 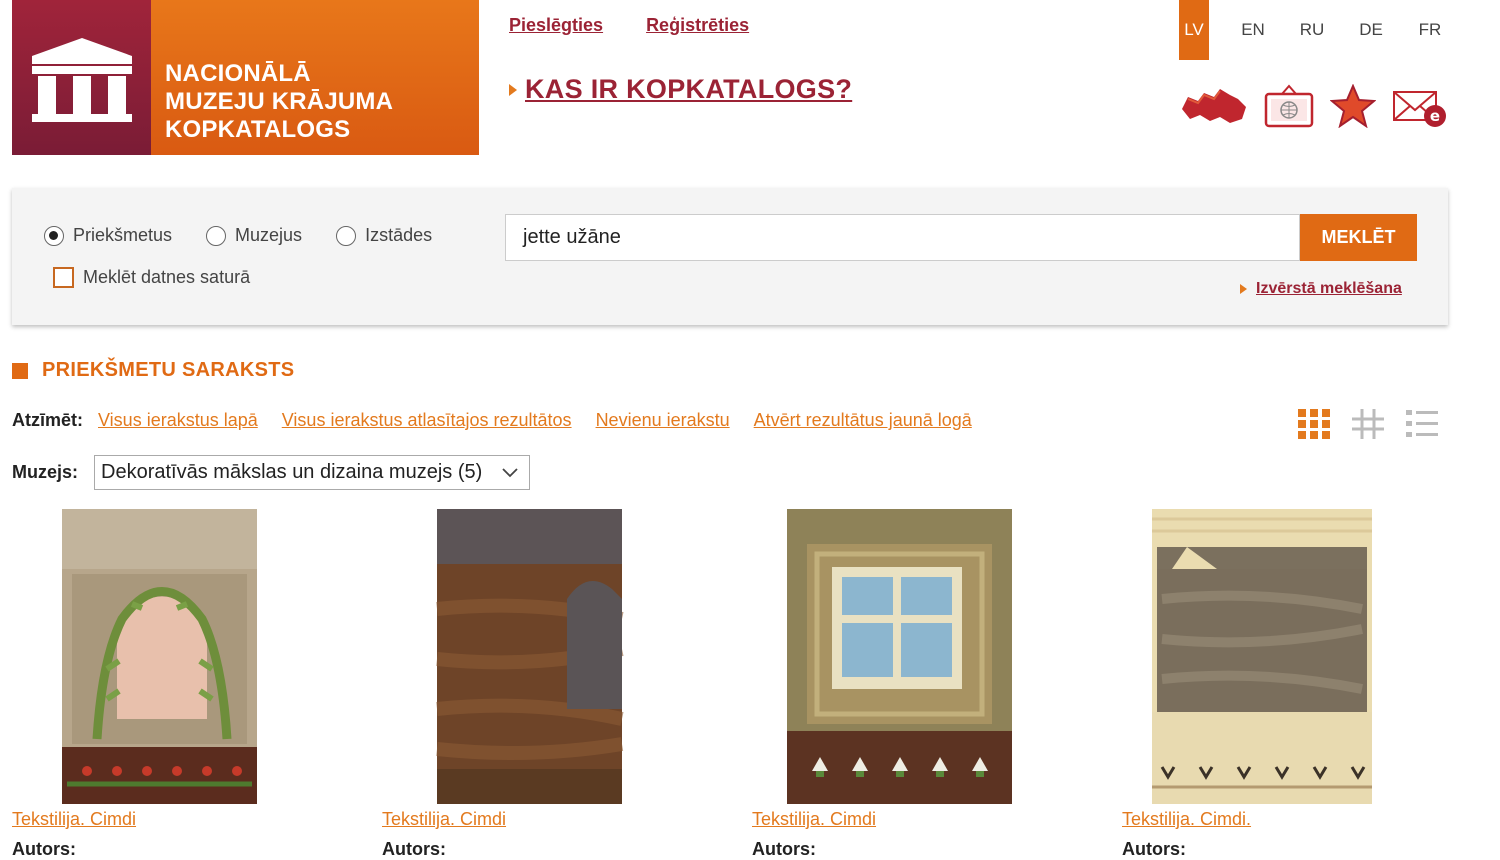 What do you see at coordinates (663, 420) in the screenshot?
I see `mark-none-link: Nevienu ierakstu` at bounding box center [663, 420].